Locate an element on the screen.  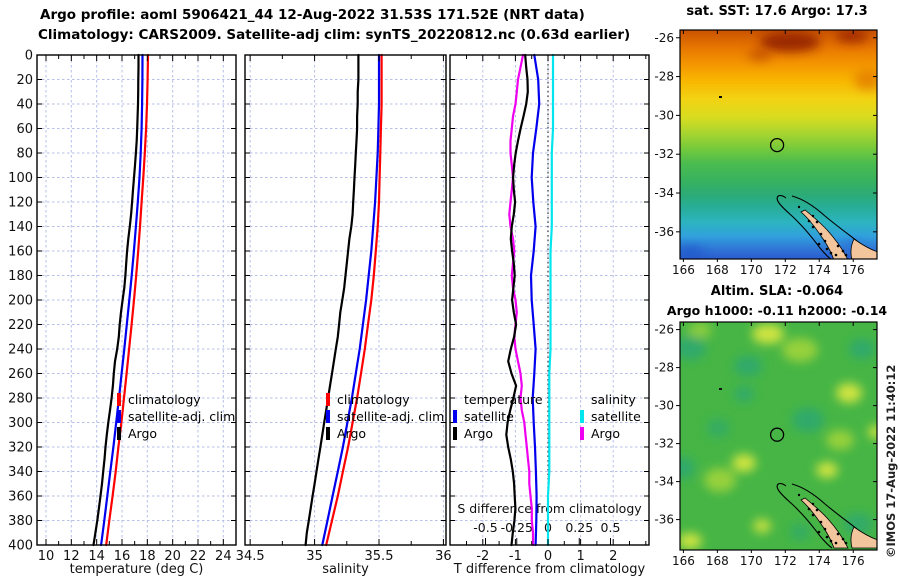
sla-map-title-line2: Argo h1000: -0.11 h2000: -0.14 is located at coordinates (777, 310).